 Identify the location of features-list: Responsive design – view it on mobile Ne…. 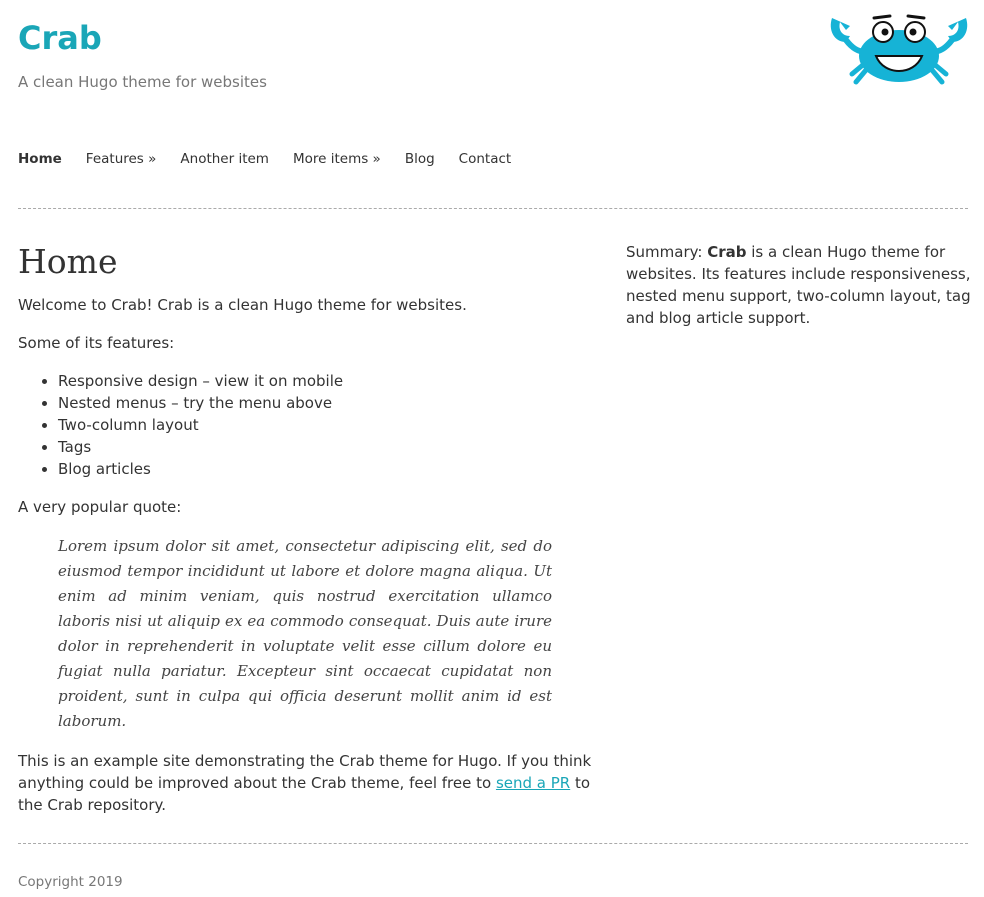
(306, 425).